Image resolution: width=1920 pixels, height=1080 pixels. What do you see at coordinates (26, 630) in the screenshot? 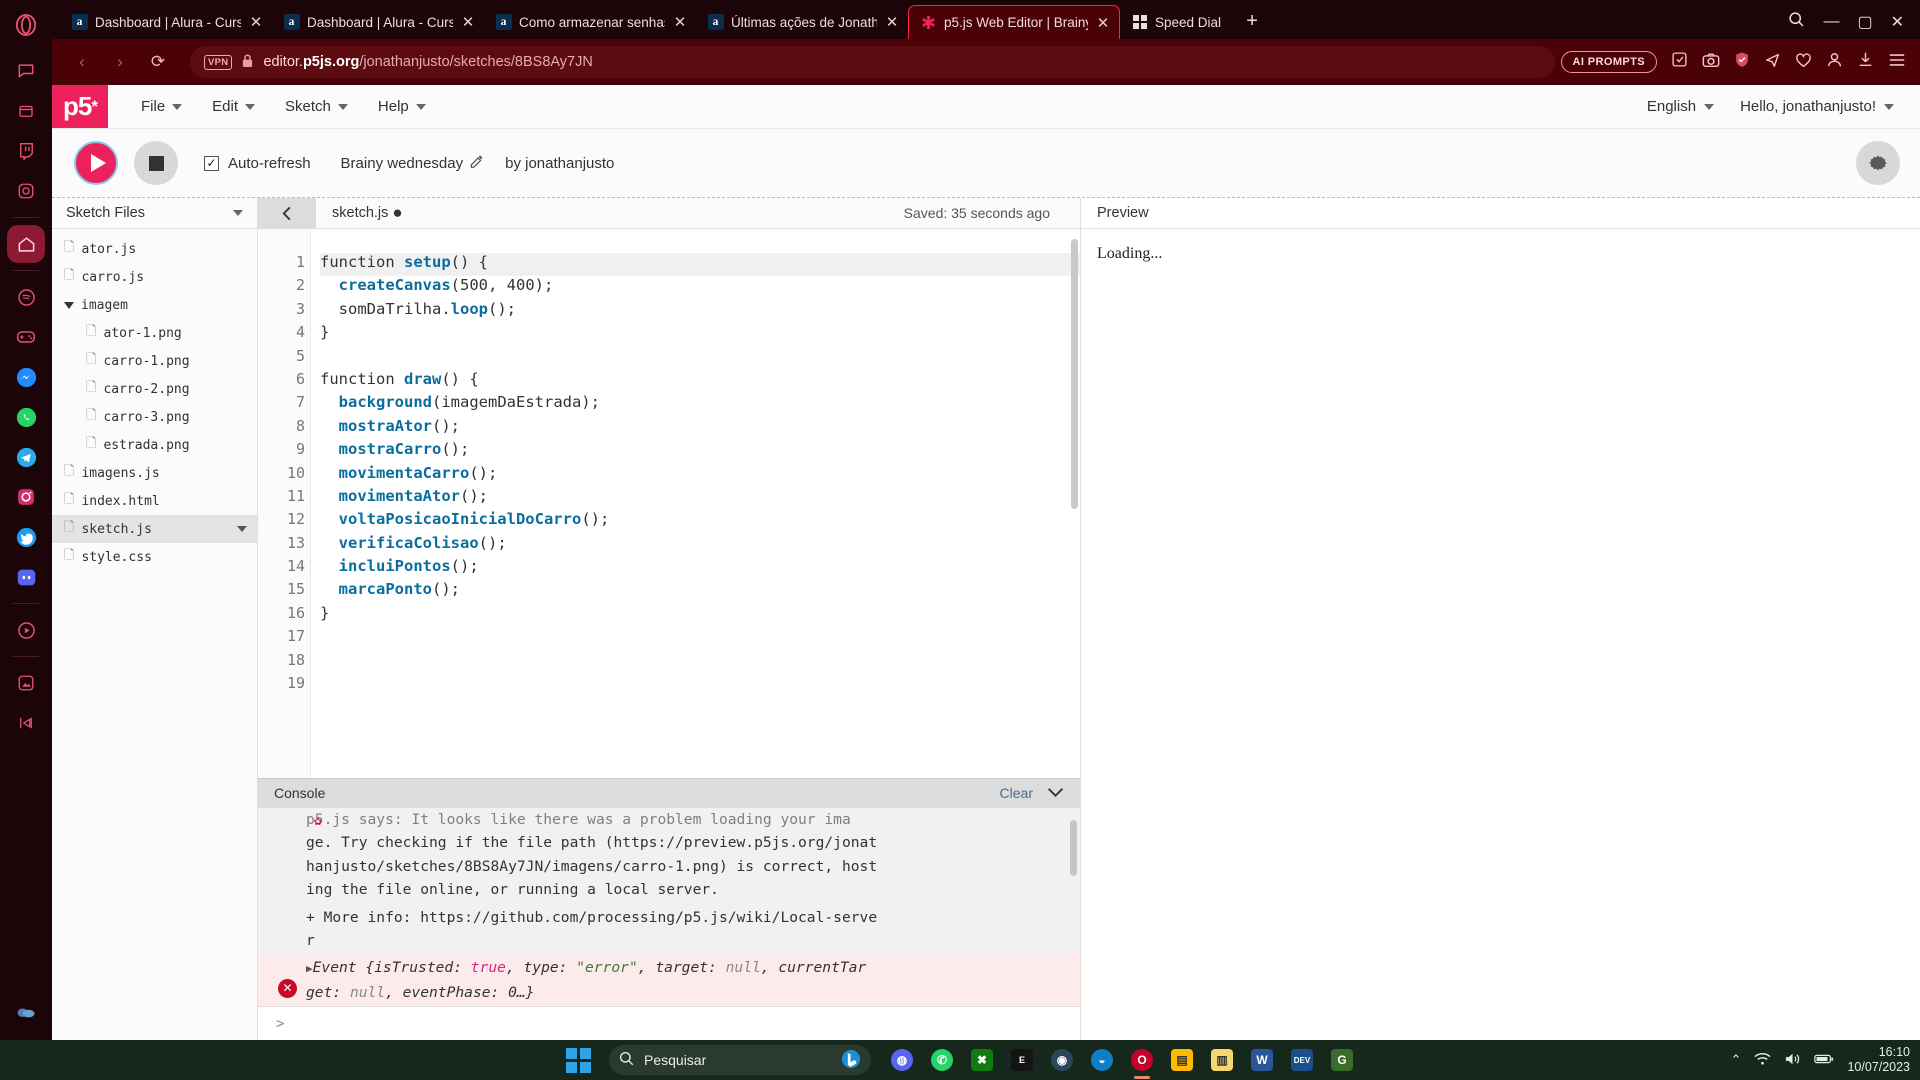
I see `player-icon` at bounding box center [26, 630].